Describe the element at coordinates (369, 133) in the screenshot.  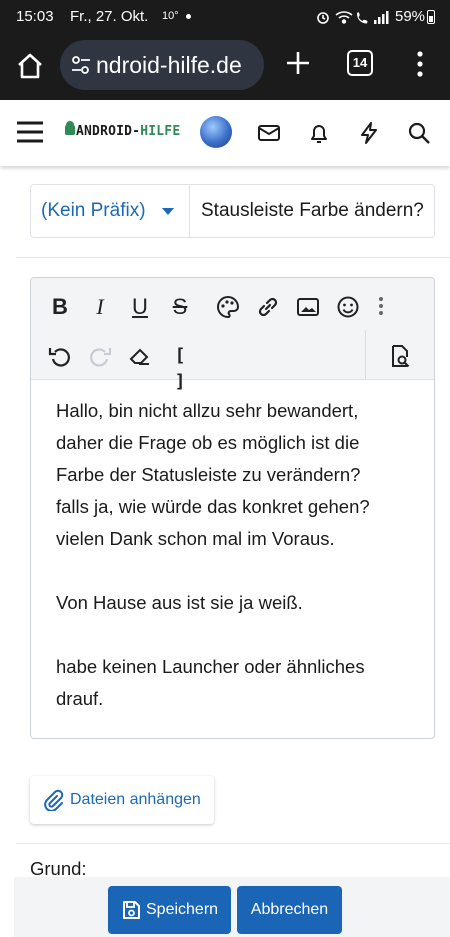
I see `lightning-icon` at that location.